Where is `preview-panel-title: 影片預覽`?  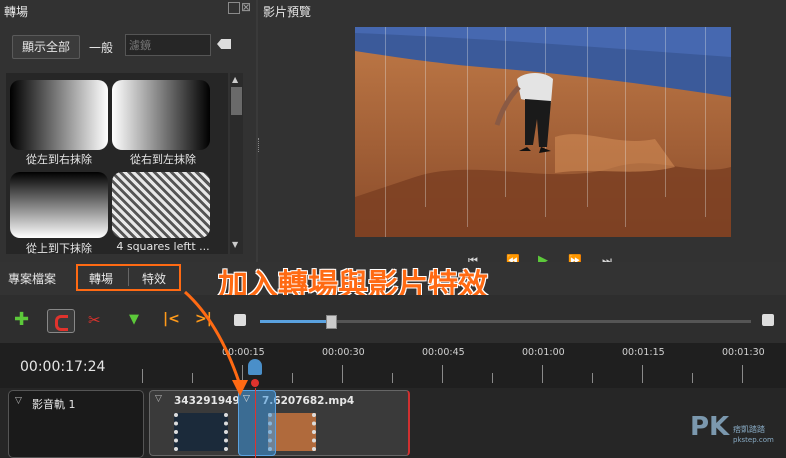 preview-panel-title: 影片預覽 is located at coordinates (287, 12).